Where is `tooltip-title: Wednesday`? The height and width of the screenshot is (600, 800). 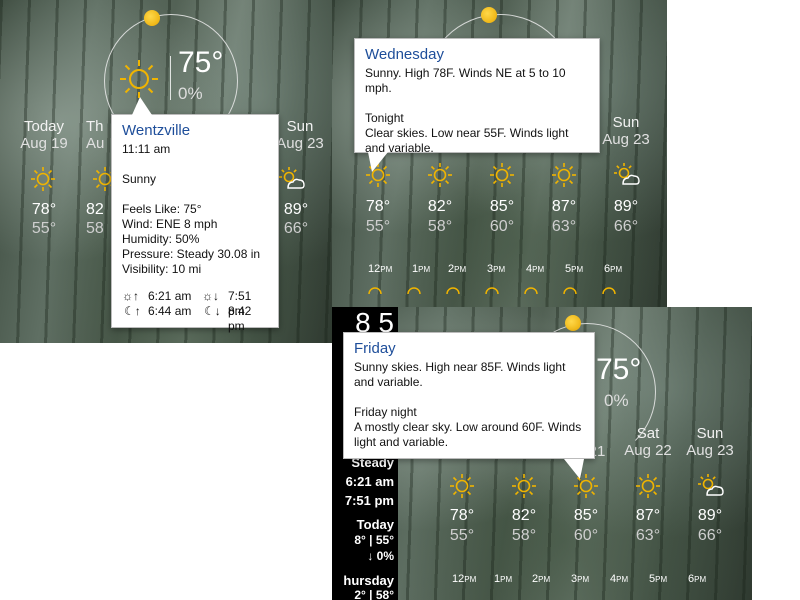
tooltip-title: Wednesday is located at coordinates (404, 54).